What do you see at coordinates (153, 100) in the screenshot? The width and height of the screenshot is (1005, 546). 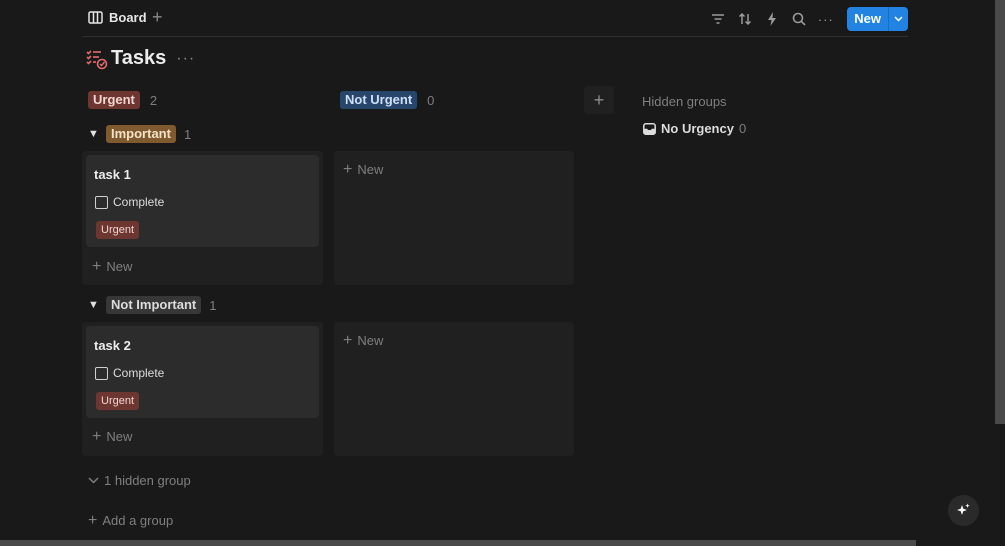 I see `column-count-urgent: 2` at bounding box center [153, 100].